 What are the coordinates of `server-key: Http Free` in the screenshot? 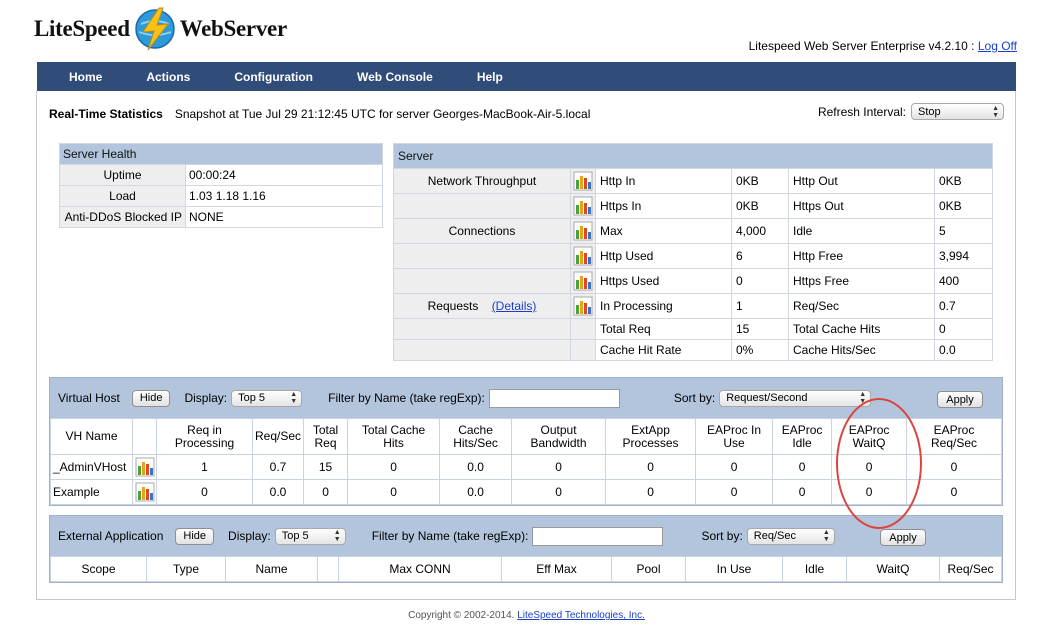 It's located at (861, 256).